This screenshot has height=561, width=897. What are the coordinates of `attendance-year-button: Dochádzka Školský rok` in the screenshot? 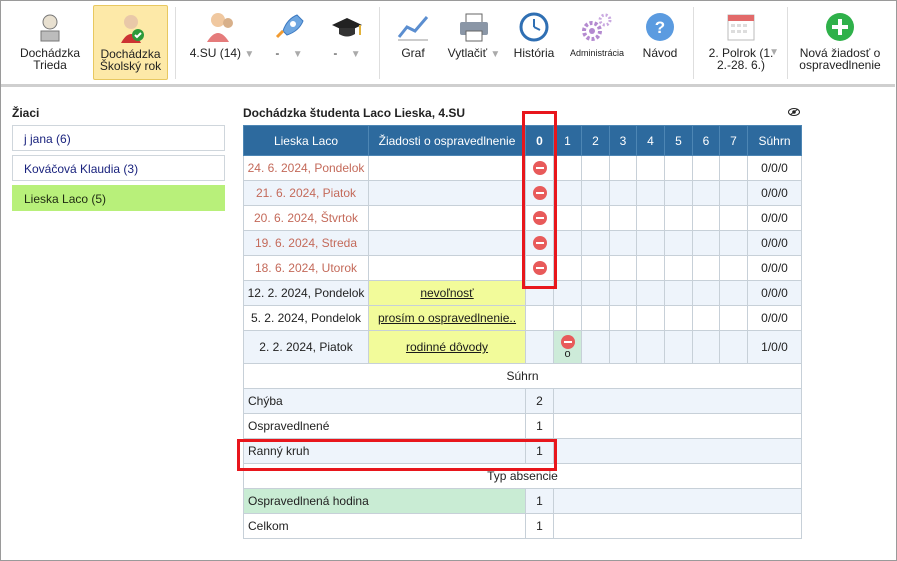 It's located at (130, 42).